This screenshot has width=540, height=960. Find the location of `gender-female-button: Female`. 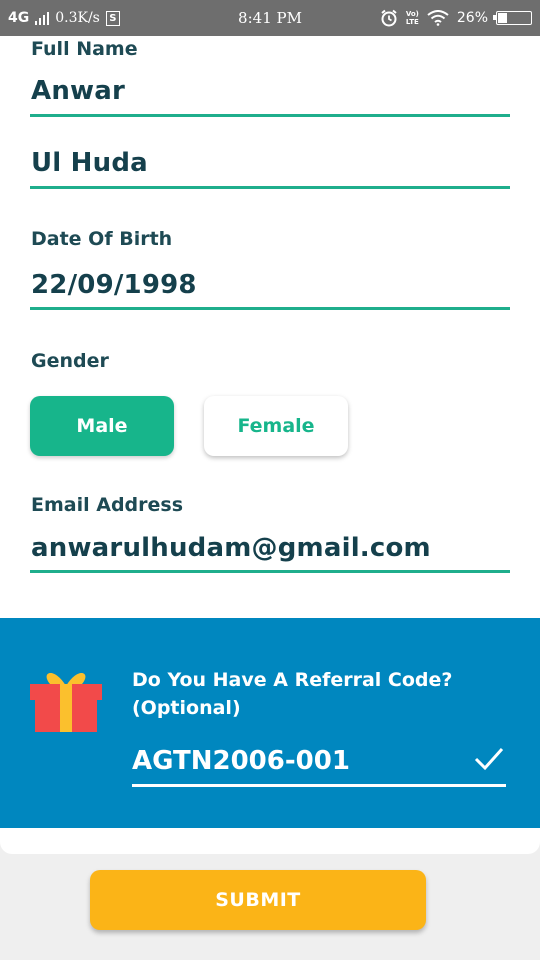

gender-female-button: Female is located at coordinates (276, 426).